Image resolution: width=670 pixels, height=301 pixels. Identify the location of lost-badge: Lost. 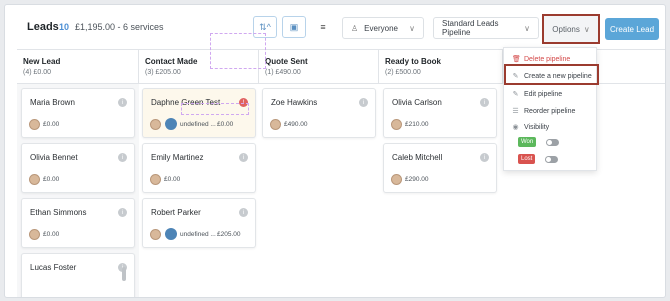
(527, 159).